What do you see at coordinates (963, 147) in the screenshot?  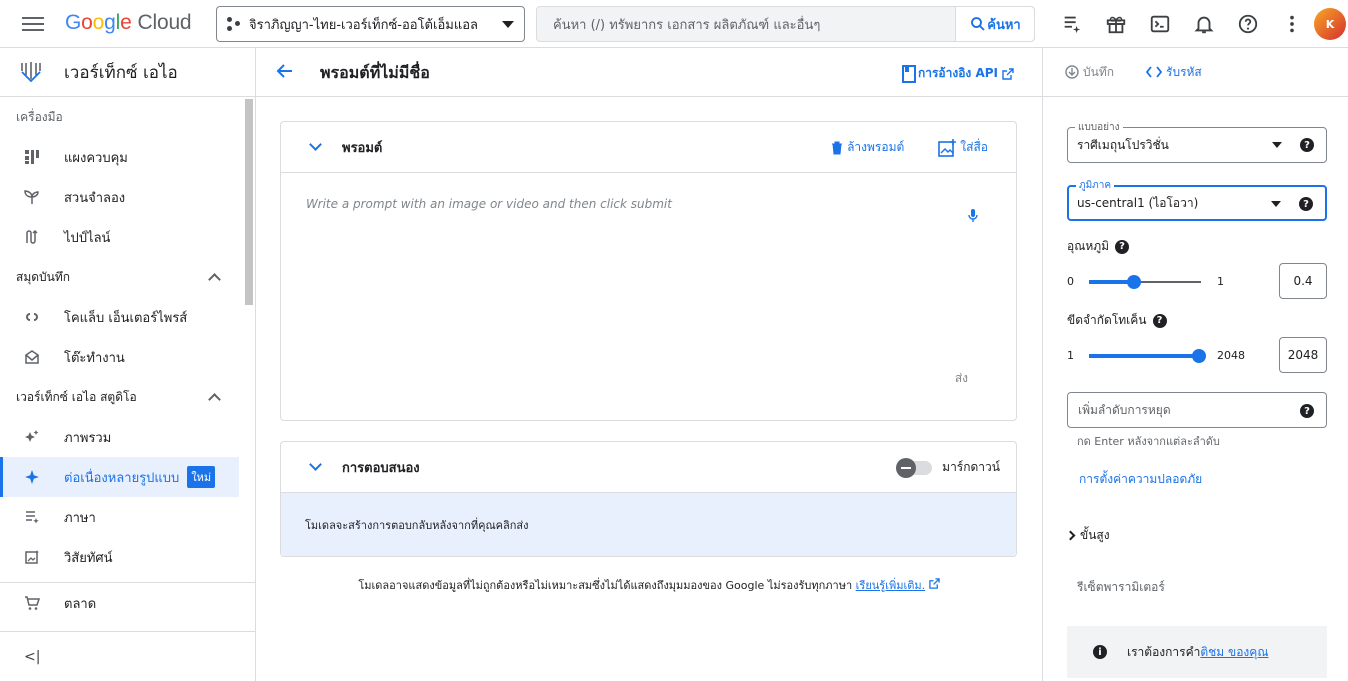 I see `insert-media-button: ใส่สื่อ` at bounding box center [963, 147].